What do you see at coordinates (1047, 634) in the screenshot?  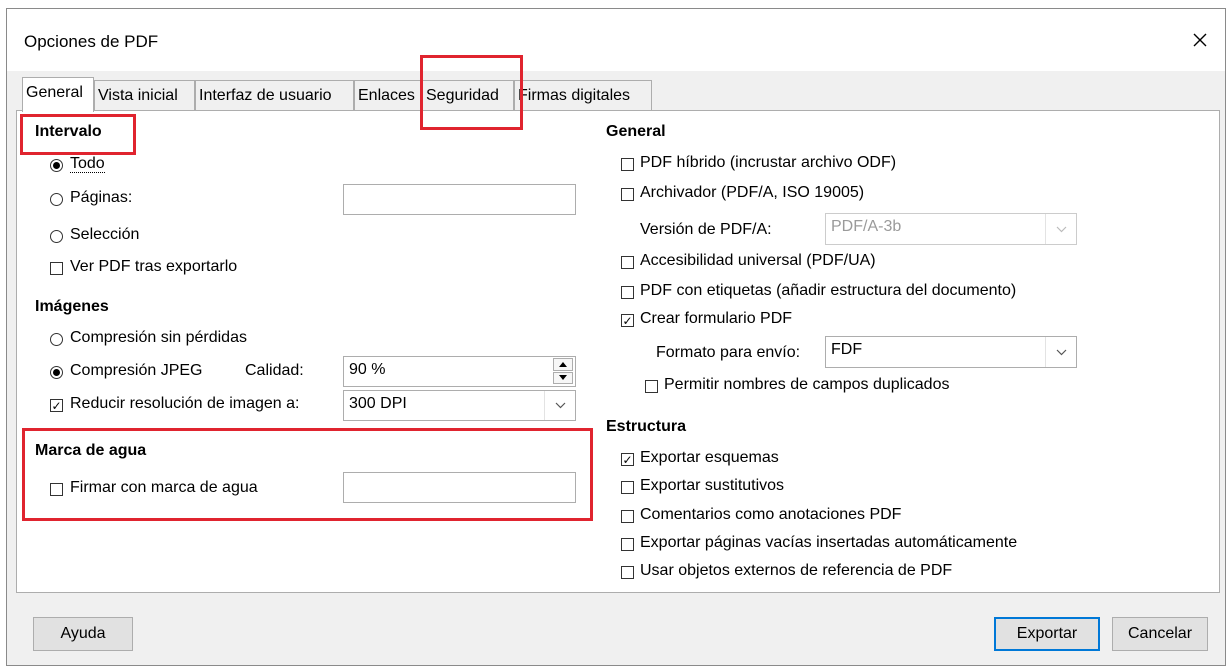 I see `export-button: Exportar` at bounding box center [1047, 634].